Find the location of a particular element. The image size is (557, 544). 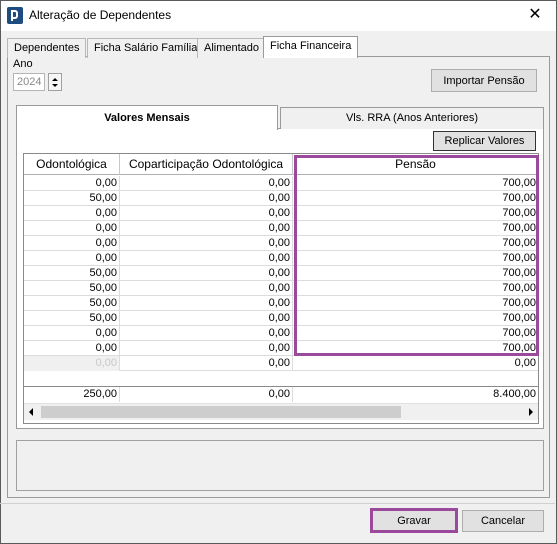

column-header-coparticipacao: Coparticipação Odontológica is located at coordinates (206, 164).